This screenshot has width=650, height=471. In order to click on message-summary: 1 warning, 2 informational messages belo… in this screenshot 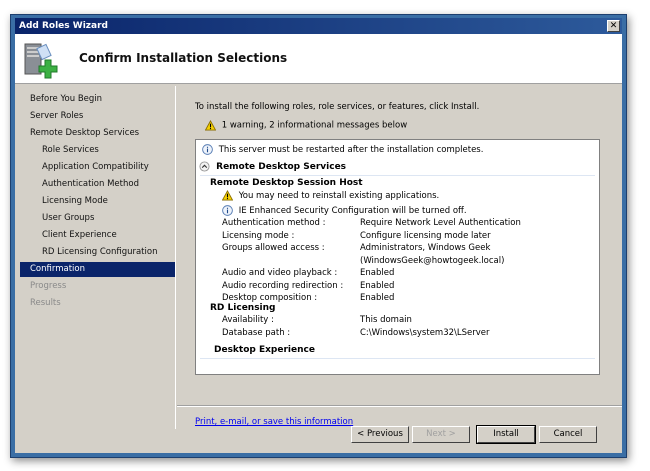, I will do `click(306, 125)`.